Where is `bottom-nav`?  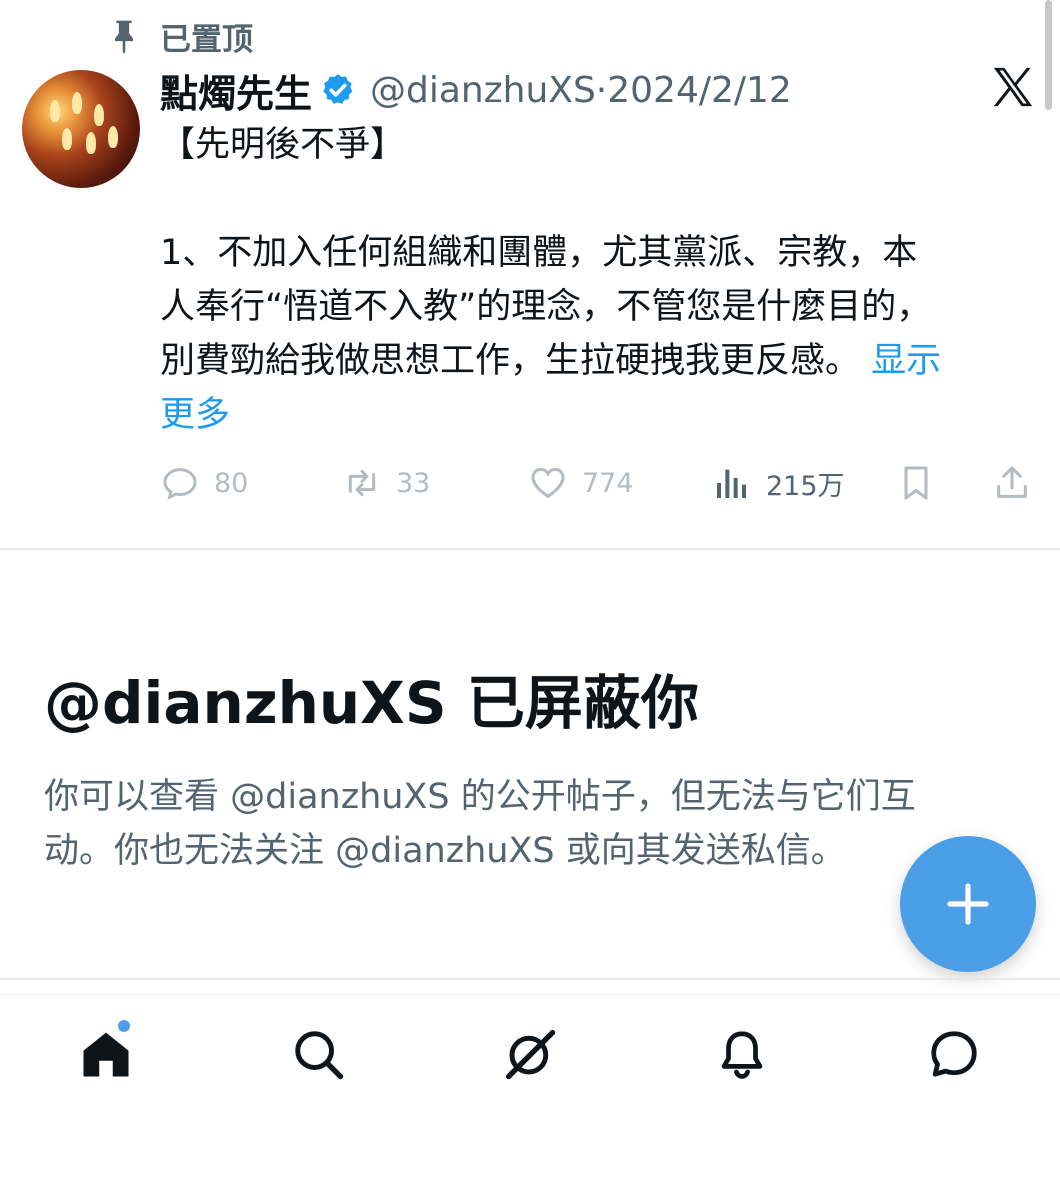 bottom-nav is located at coordinates (530, 1055).